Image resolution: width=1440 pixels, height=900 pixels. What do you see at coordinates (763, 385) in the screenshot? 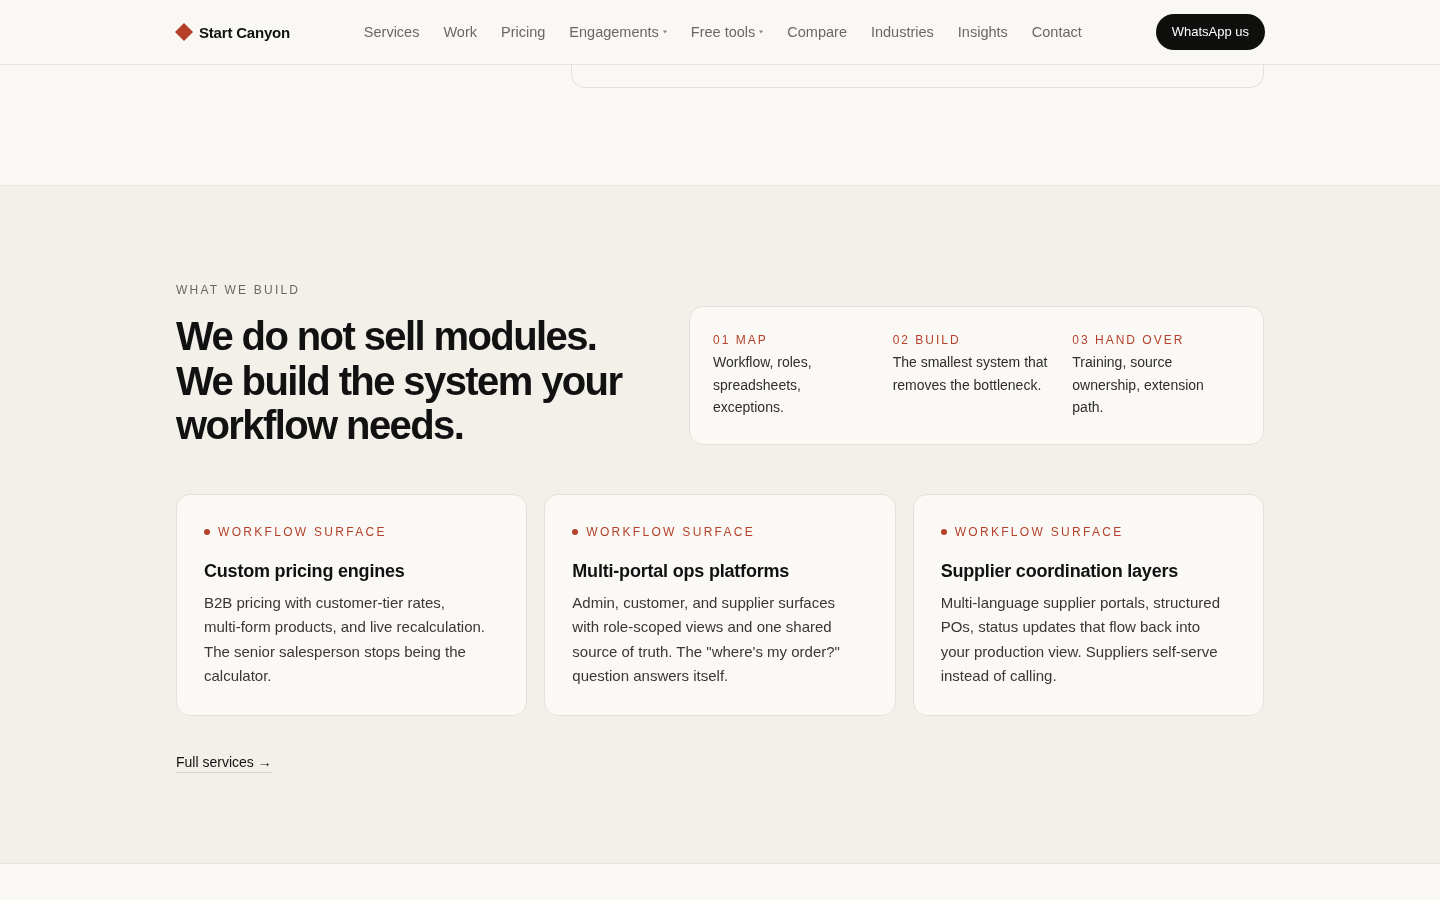
I see `step-description: Workflow, roles, spreadsheets, exceptions.` at bounding box center [763, 385].